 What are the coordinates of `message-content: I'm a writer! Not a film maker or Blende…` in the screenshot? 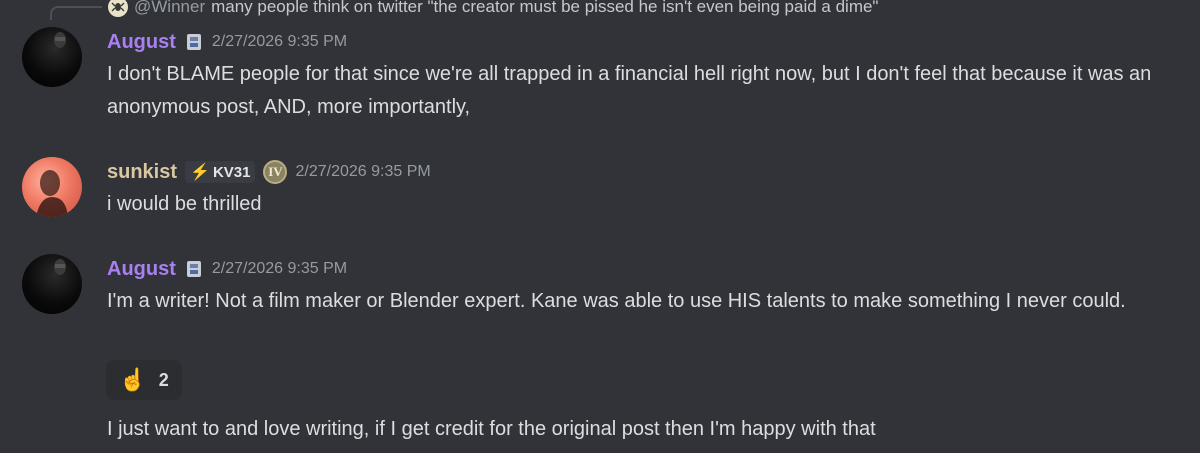 It's located at (616, 301).